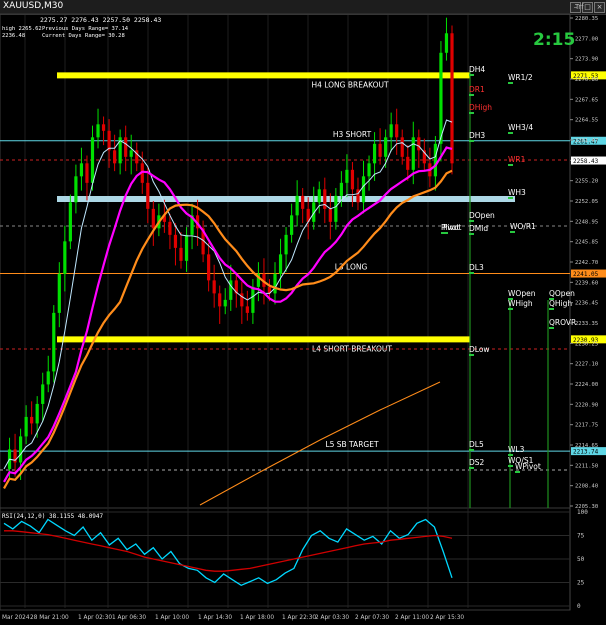 The width and height of the screenshot is (606, 625). What do you see at coordinates (586, 100) in the screenshot?
I see `price-tick-label: 2267.65` at bounding box center [586, 100].